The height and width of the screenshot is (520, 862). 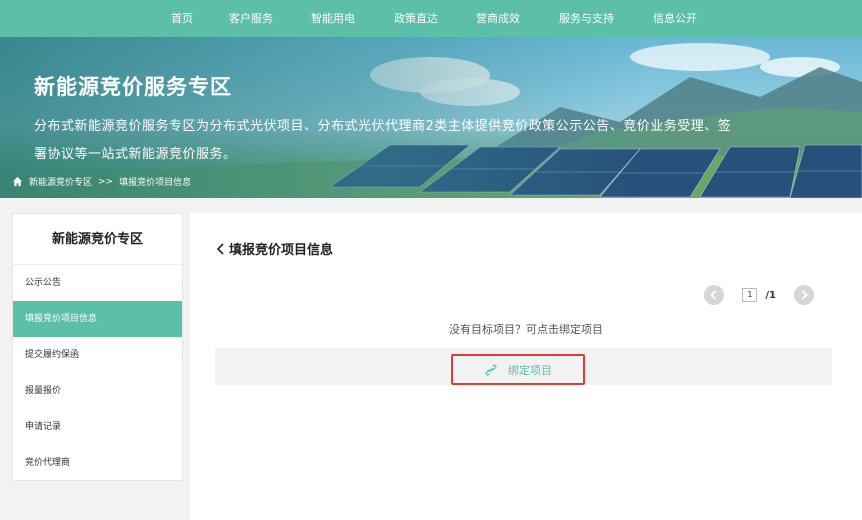 What do you see at coordinates (60, 181) in the screenshot?
I see `breadcrumb-home: 新能源竞价专区` at bounding box center [60, 181].